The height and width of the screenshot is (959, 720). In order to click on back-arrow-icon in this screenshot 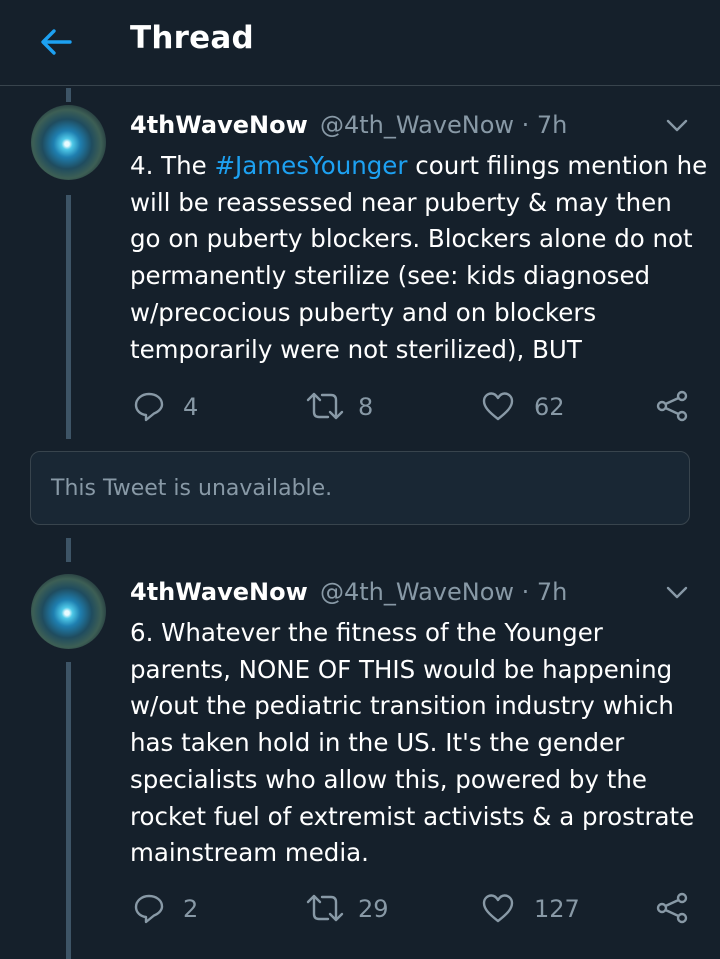, I will do `click(56, 42)`.